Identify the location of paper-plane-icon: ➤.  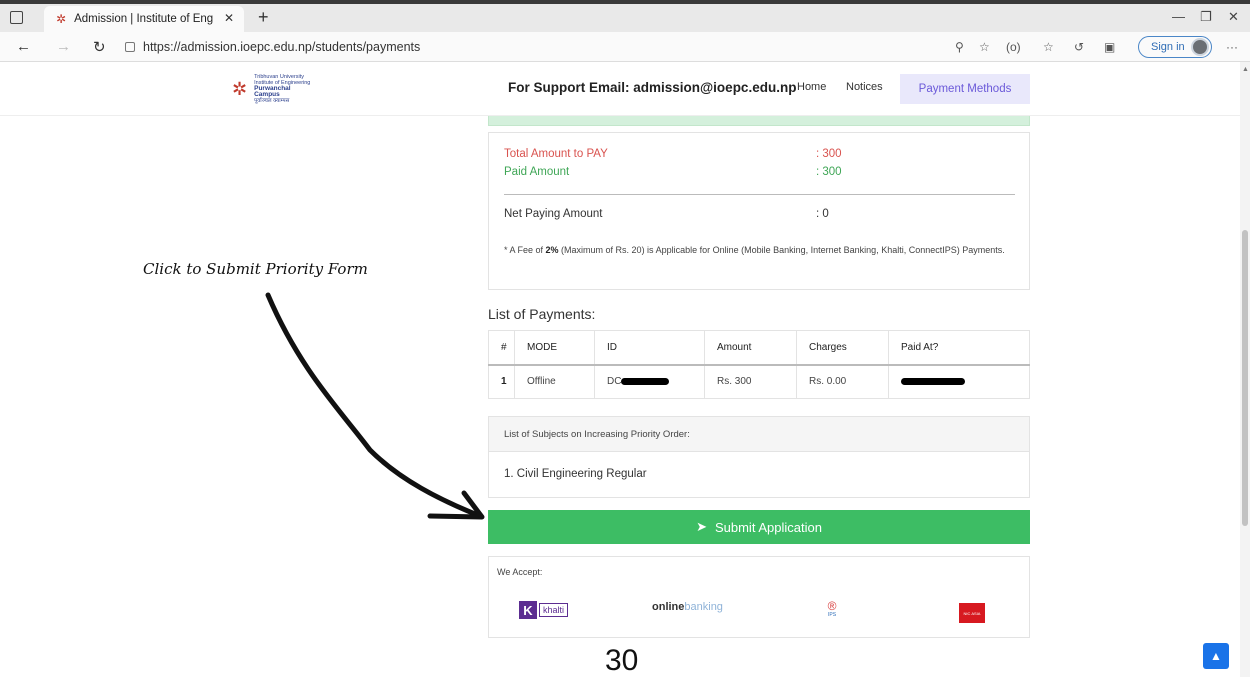
(701, 526).